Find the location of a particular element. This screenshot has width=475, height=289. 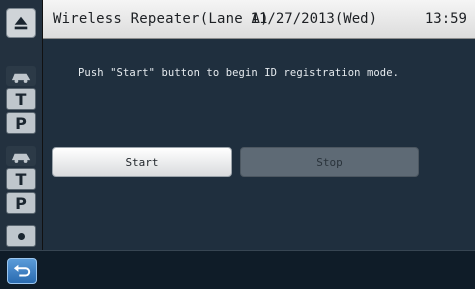

eject-button is located at coordinates (21, 23).